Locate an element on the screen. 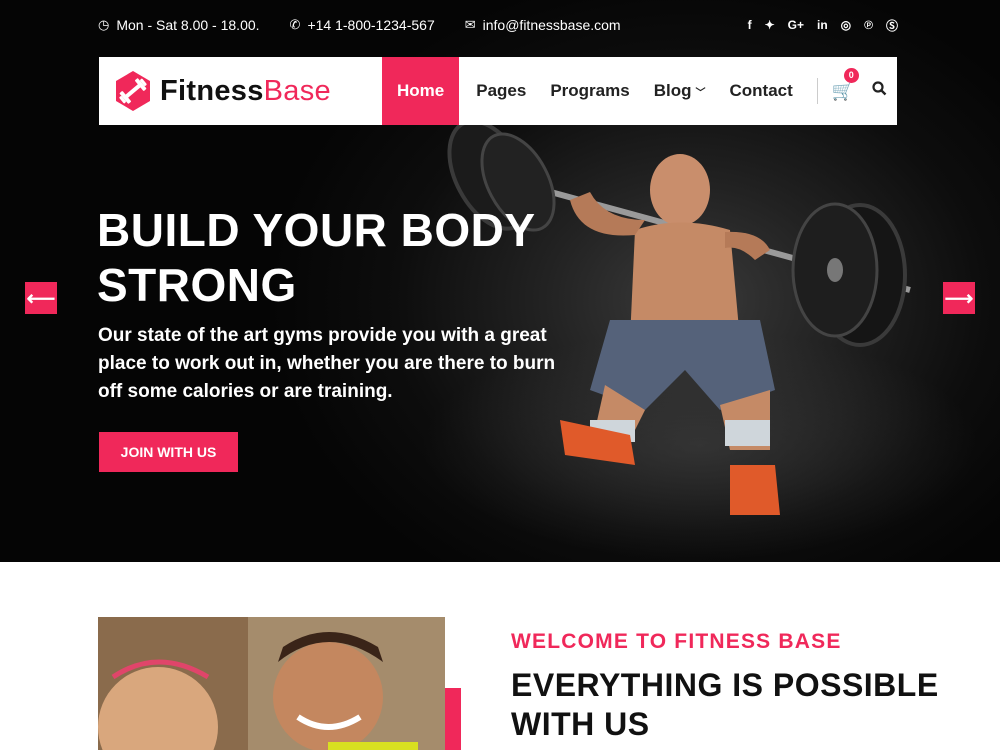 The width and height of the screenshot is (1000, 750). social-links: f ✦ G+ in ◎ ℗ Ⓢ is located at coordinates (816, 25).